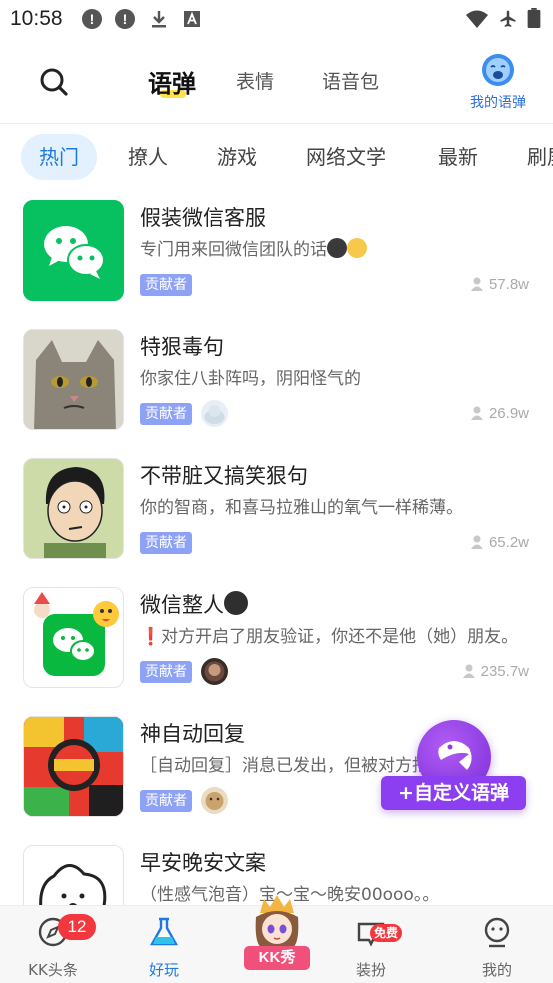  I want to click on my-yudan-icon, so click(498, 70).